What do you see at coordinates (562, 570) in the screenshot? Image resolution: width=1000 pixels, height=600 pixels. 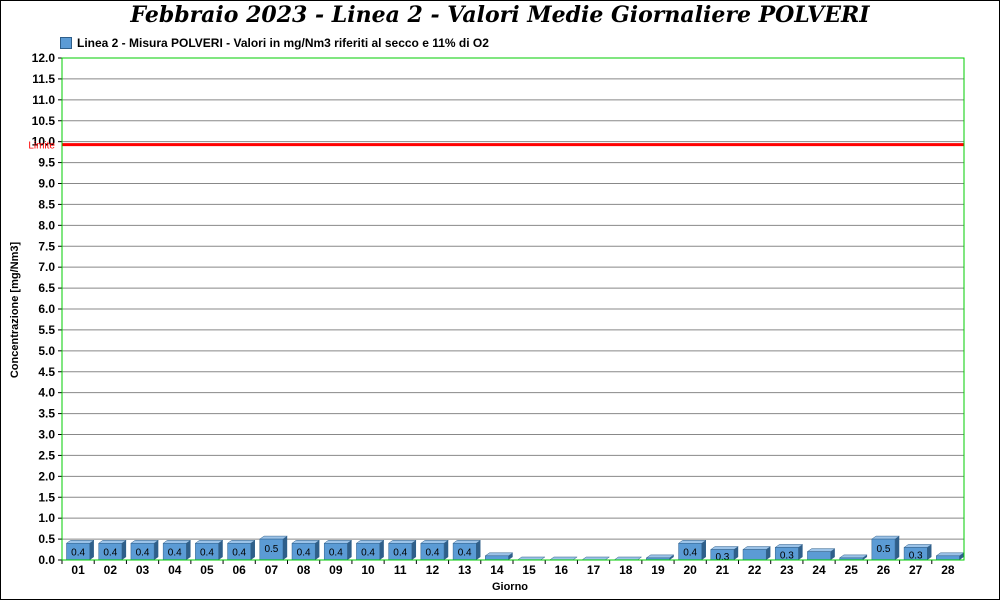 I see `x-tick-label: 16` at bounding box center [562, 570].